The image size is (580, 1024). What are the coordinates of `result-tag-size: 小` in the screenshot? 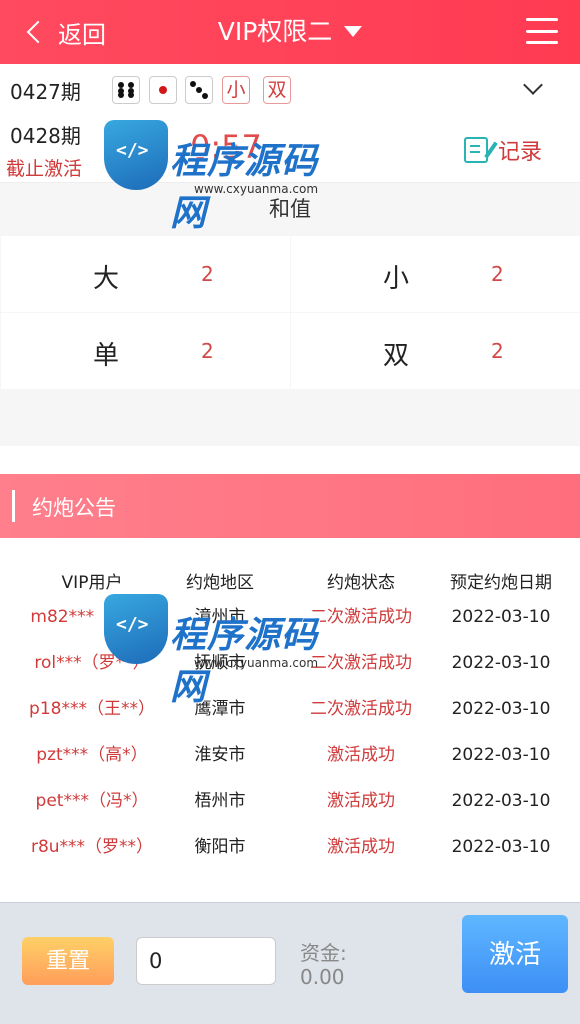 It's located at (236, 90).